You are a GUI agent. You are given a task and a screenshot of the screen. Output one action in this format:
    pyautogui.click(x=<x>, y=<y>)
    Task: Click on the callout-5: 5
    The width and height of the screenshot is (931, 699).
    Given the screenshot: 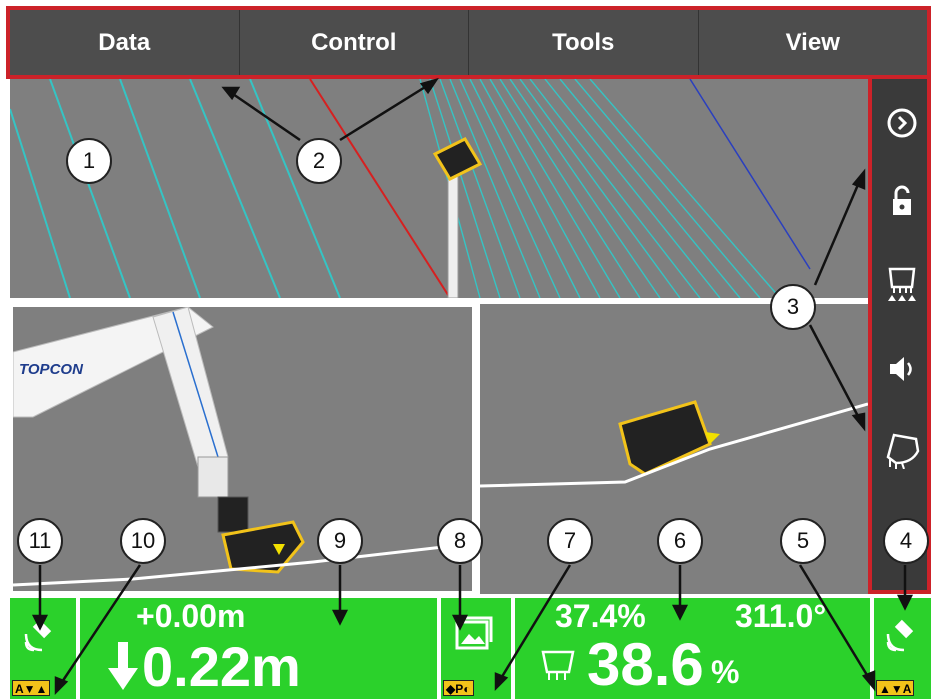 What is the action you would take?
    pyautogui.click(x=803, y=541)
    